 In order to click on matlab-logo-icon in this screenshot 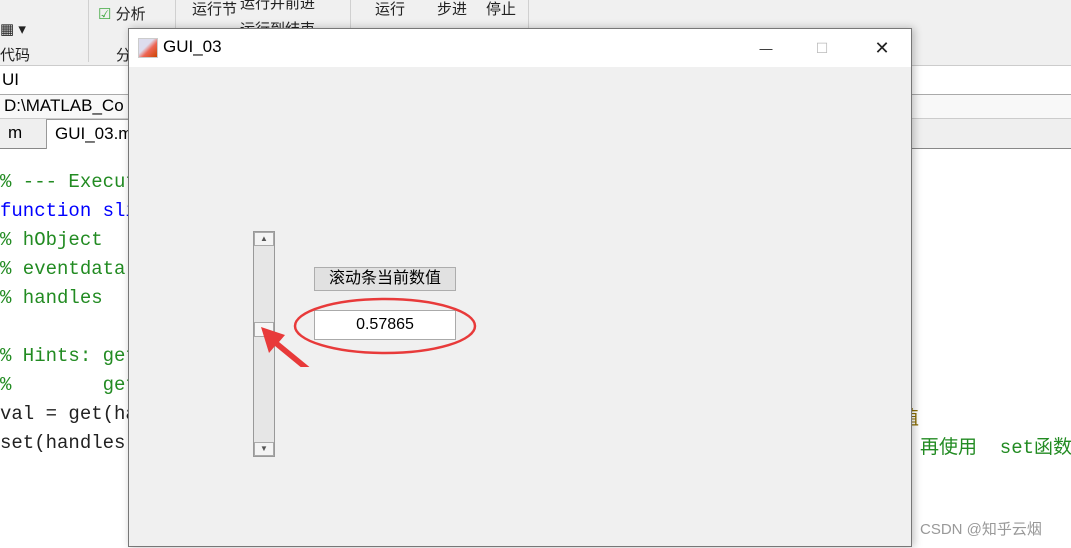, I will do `click(148, 48)`.